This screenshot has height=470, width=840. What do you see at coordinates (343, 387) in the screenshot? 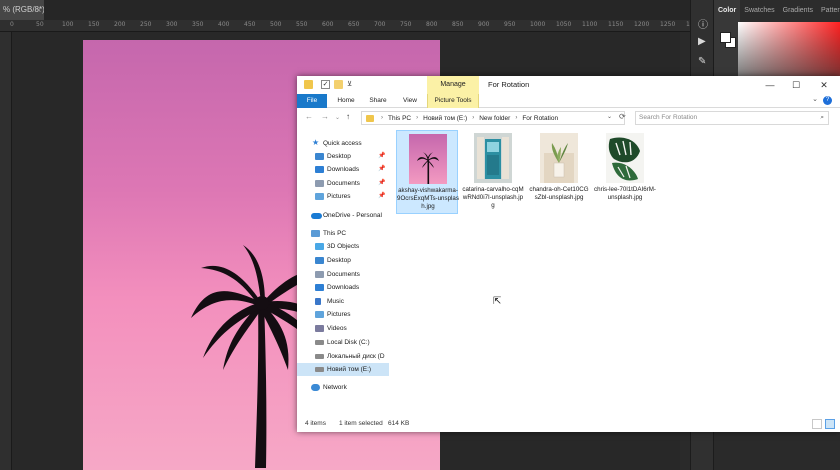
I see `nav-network: Network` at bounding box center [343, 387].